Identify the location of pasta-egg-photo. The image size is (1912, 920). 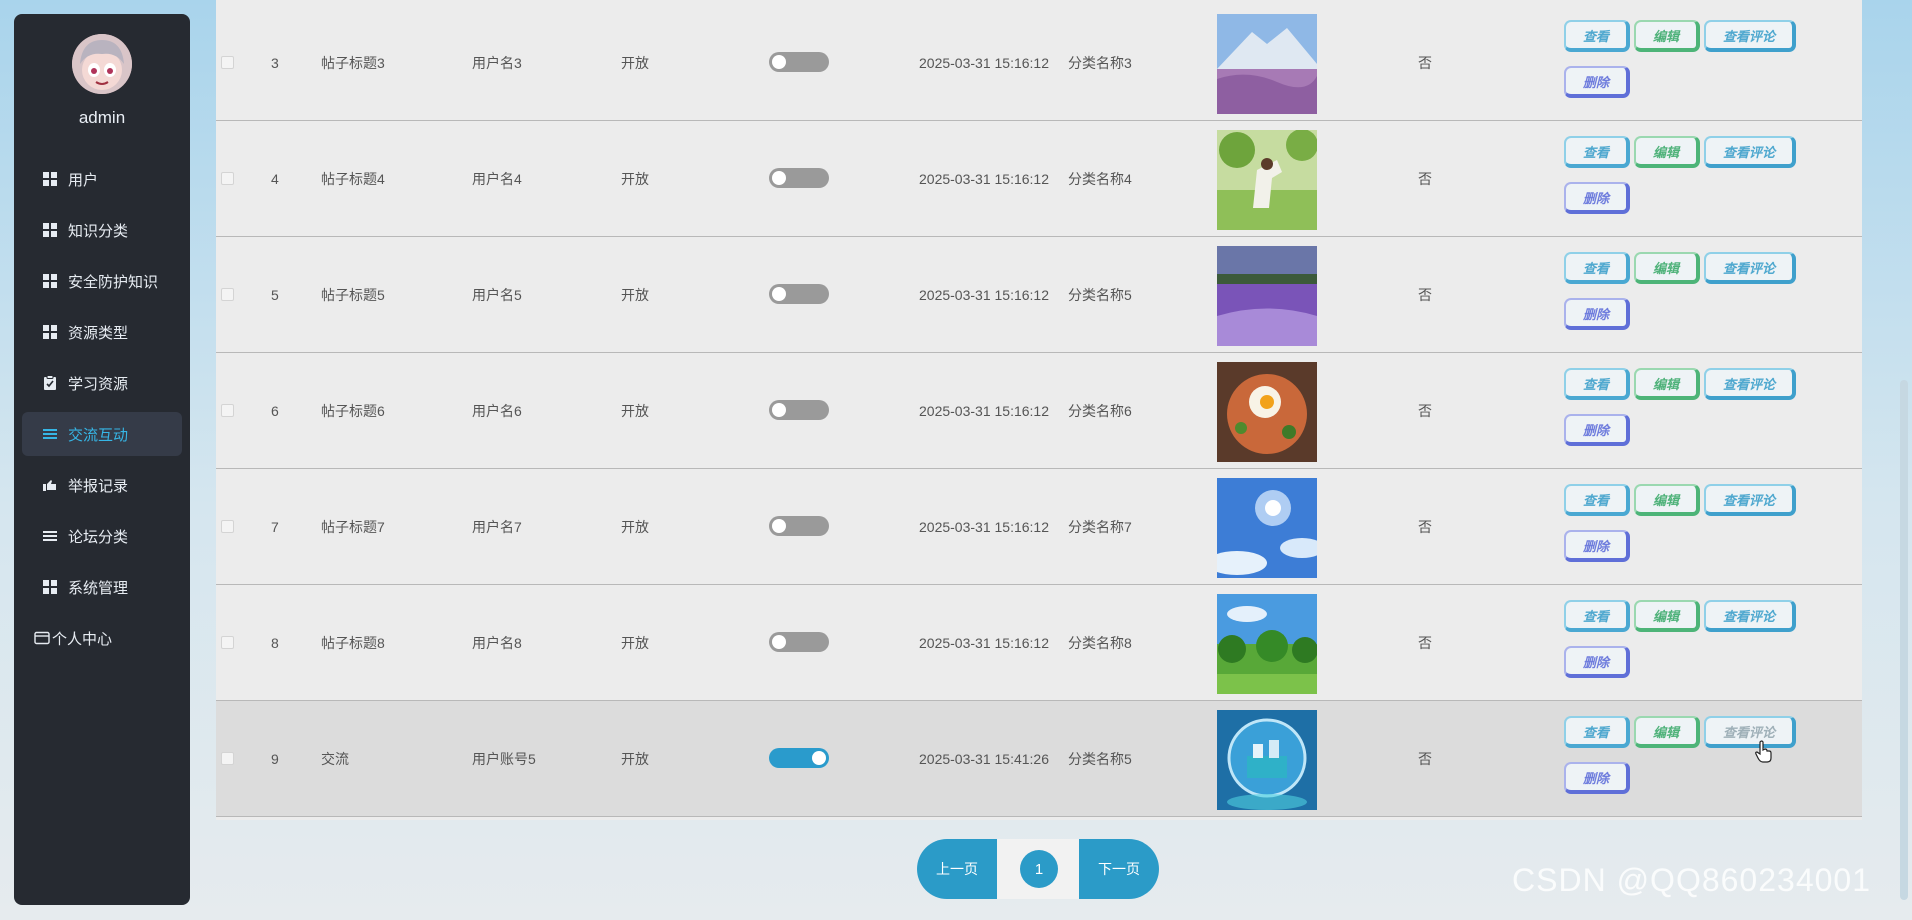
(1267, 412).